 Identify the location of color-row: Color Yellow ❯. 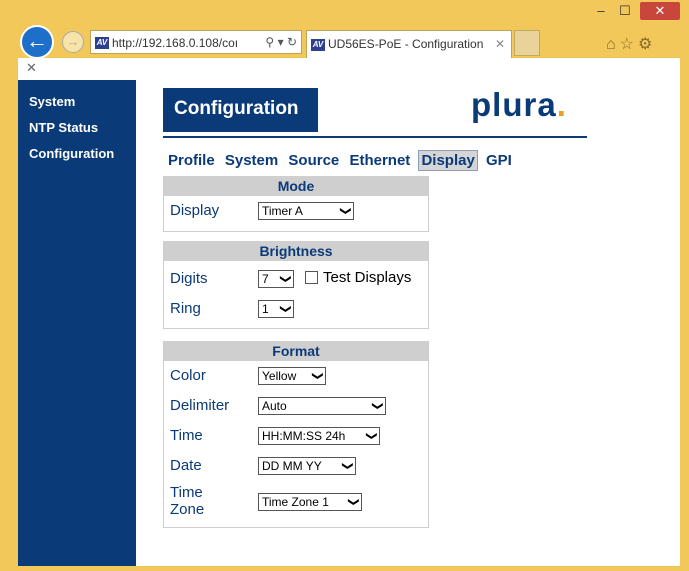
(296, 376).